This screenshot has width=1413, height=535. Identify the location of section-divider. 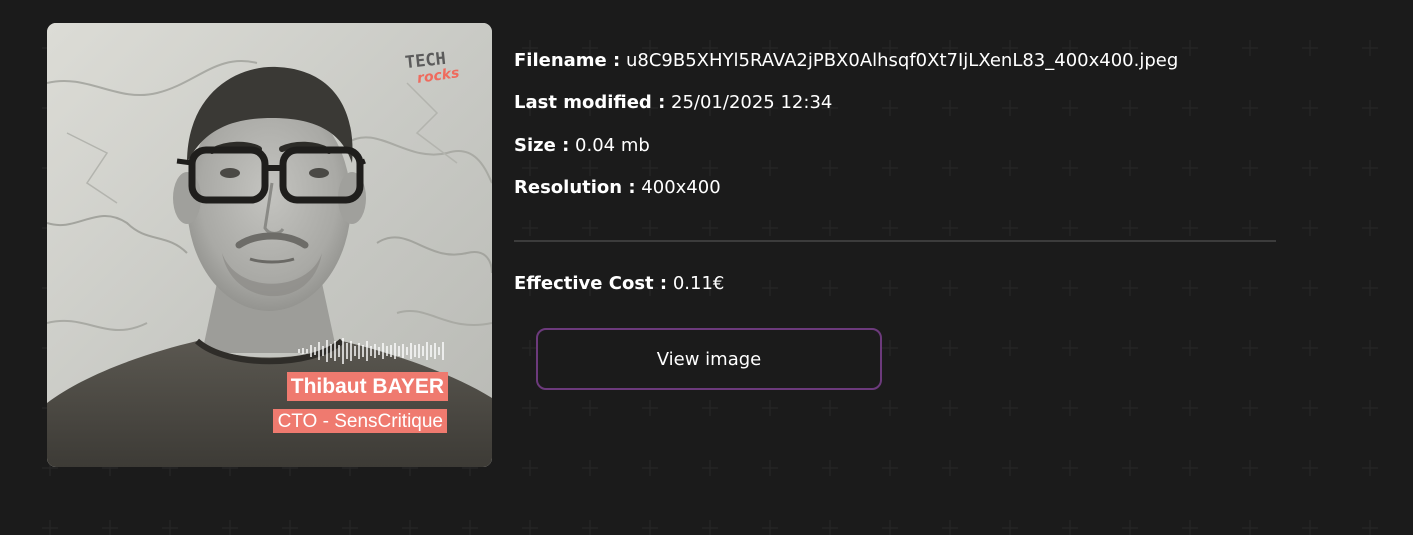
(895, 241).